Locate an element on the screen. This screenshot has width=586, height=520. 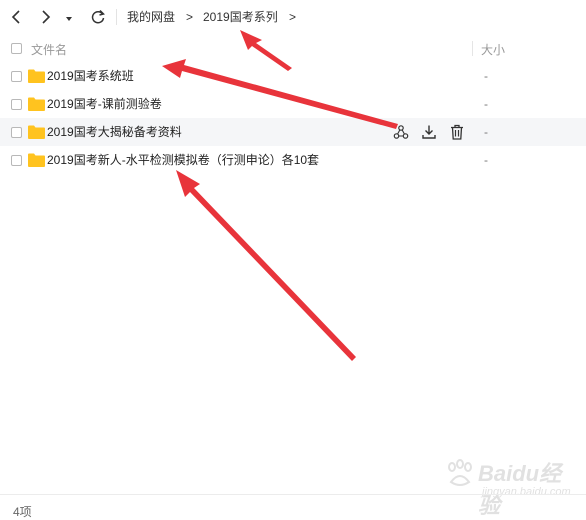
select-all-checkbox is located at coordinates (16, 48).